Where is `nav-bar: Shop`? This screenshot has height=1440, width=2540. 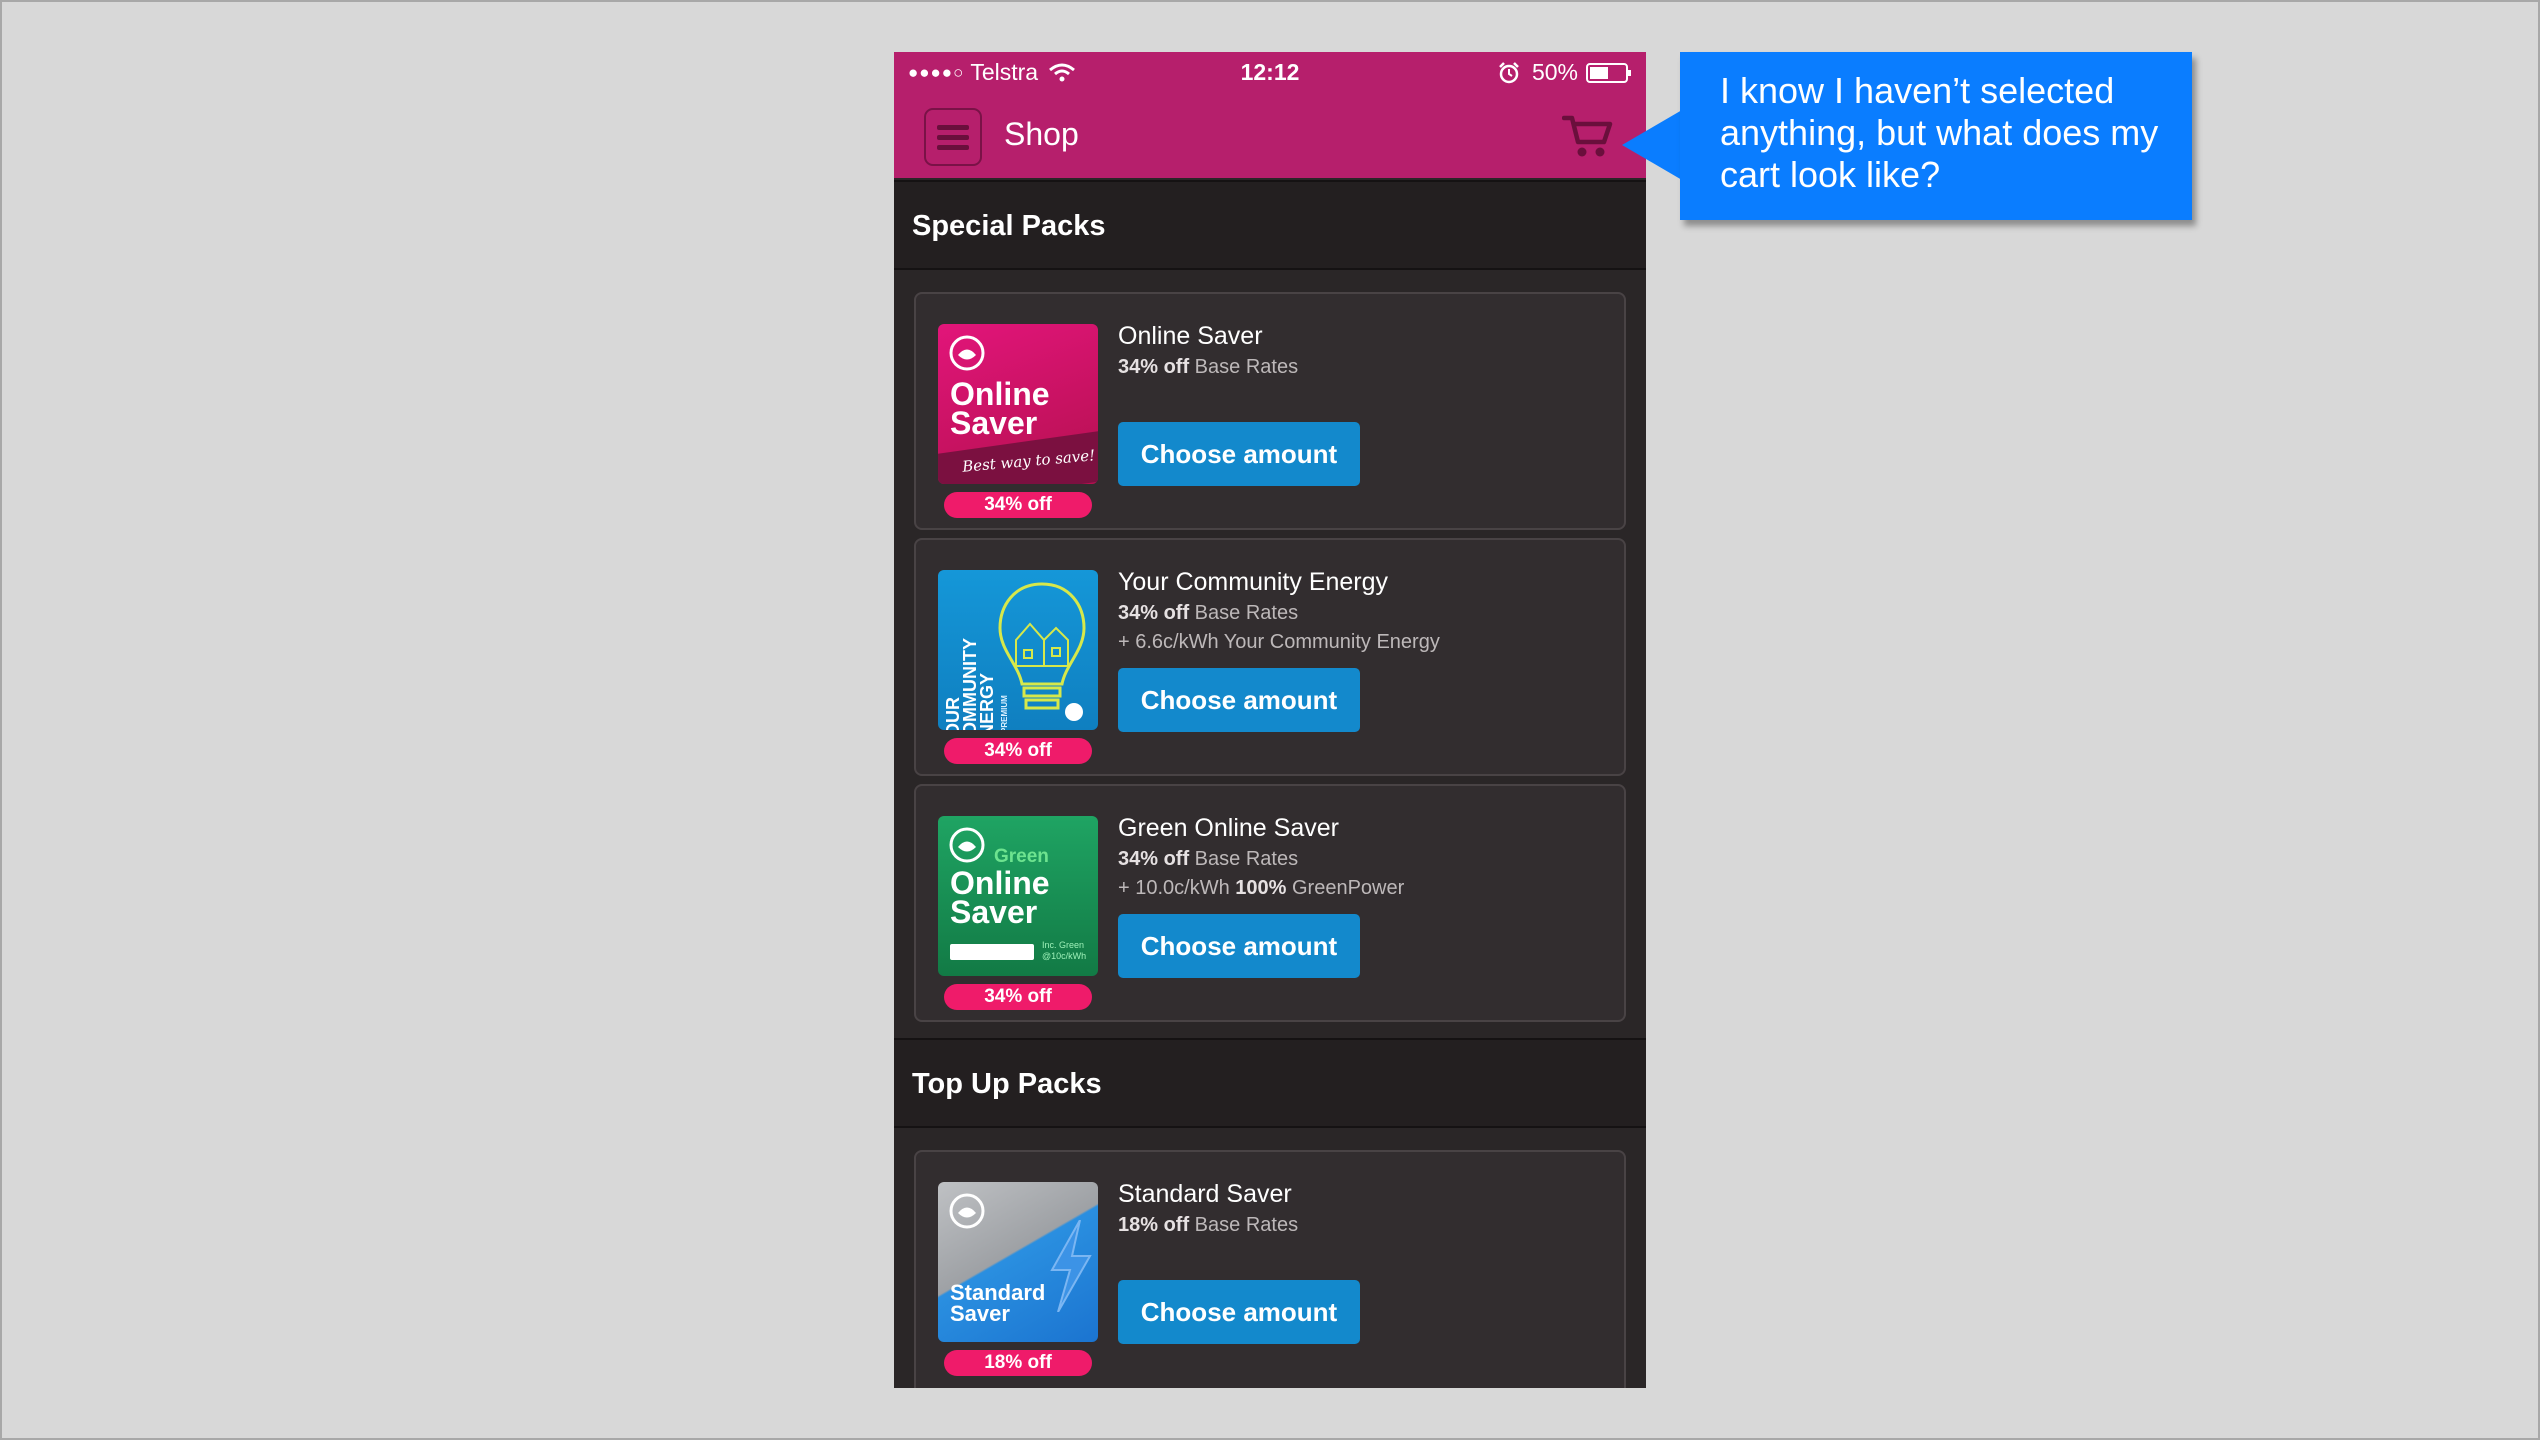
nav-bar: Shop is located at coordinates (1270, 137).